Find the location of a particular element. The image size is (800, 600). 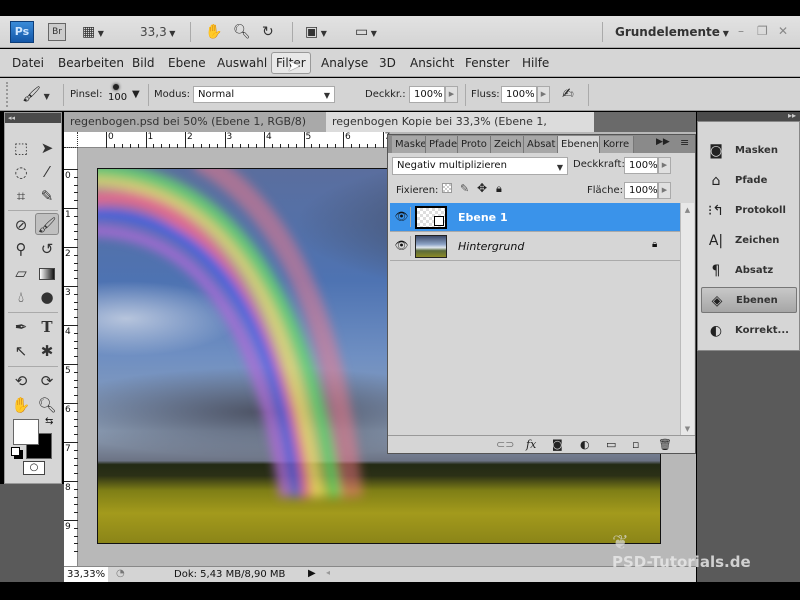

lock-pixels-icon: ✎ is located at coordinates (464, 188).